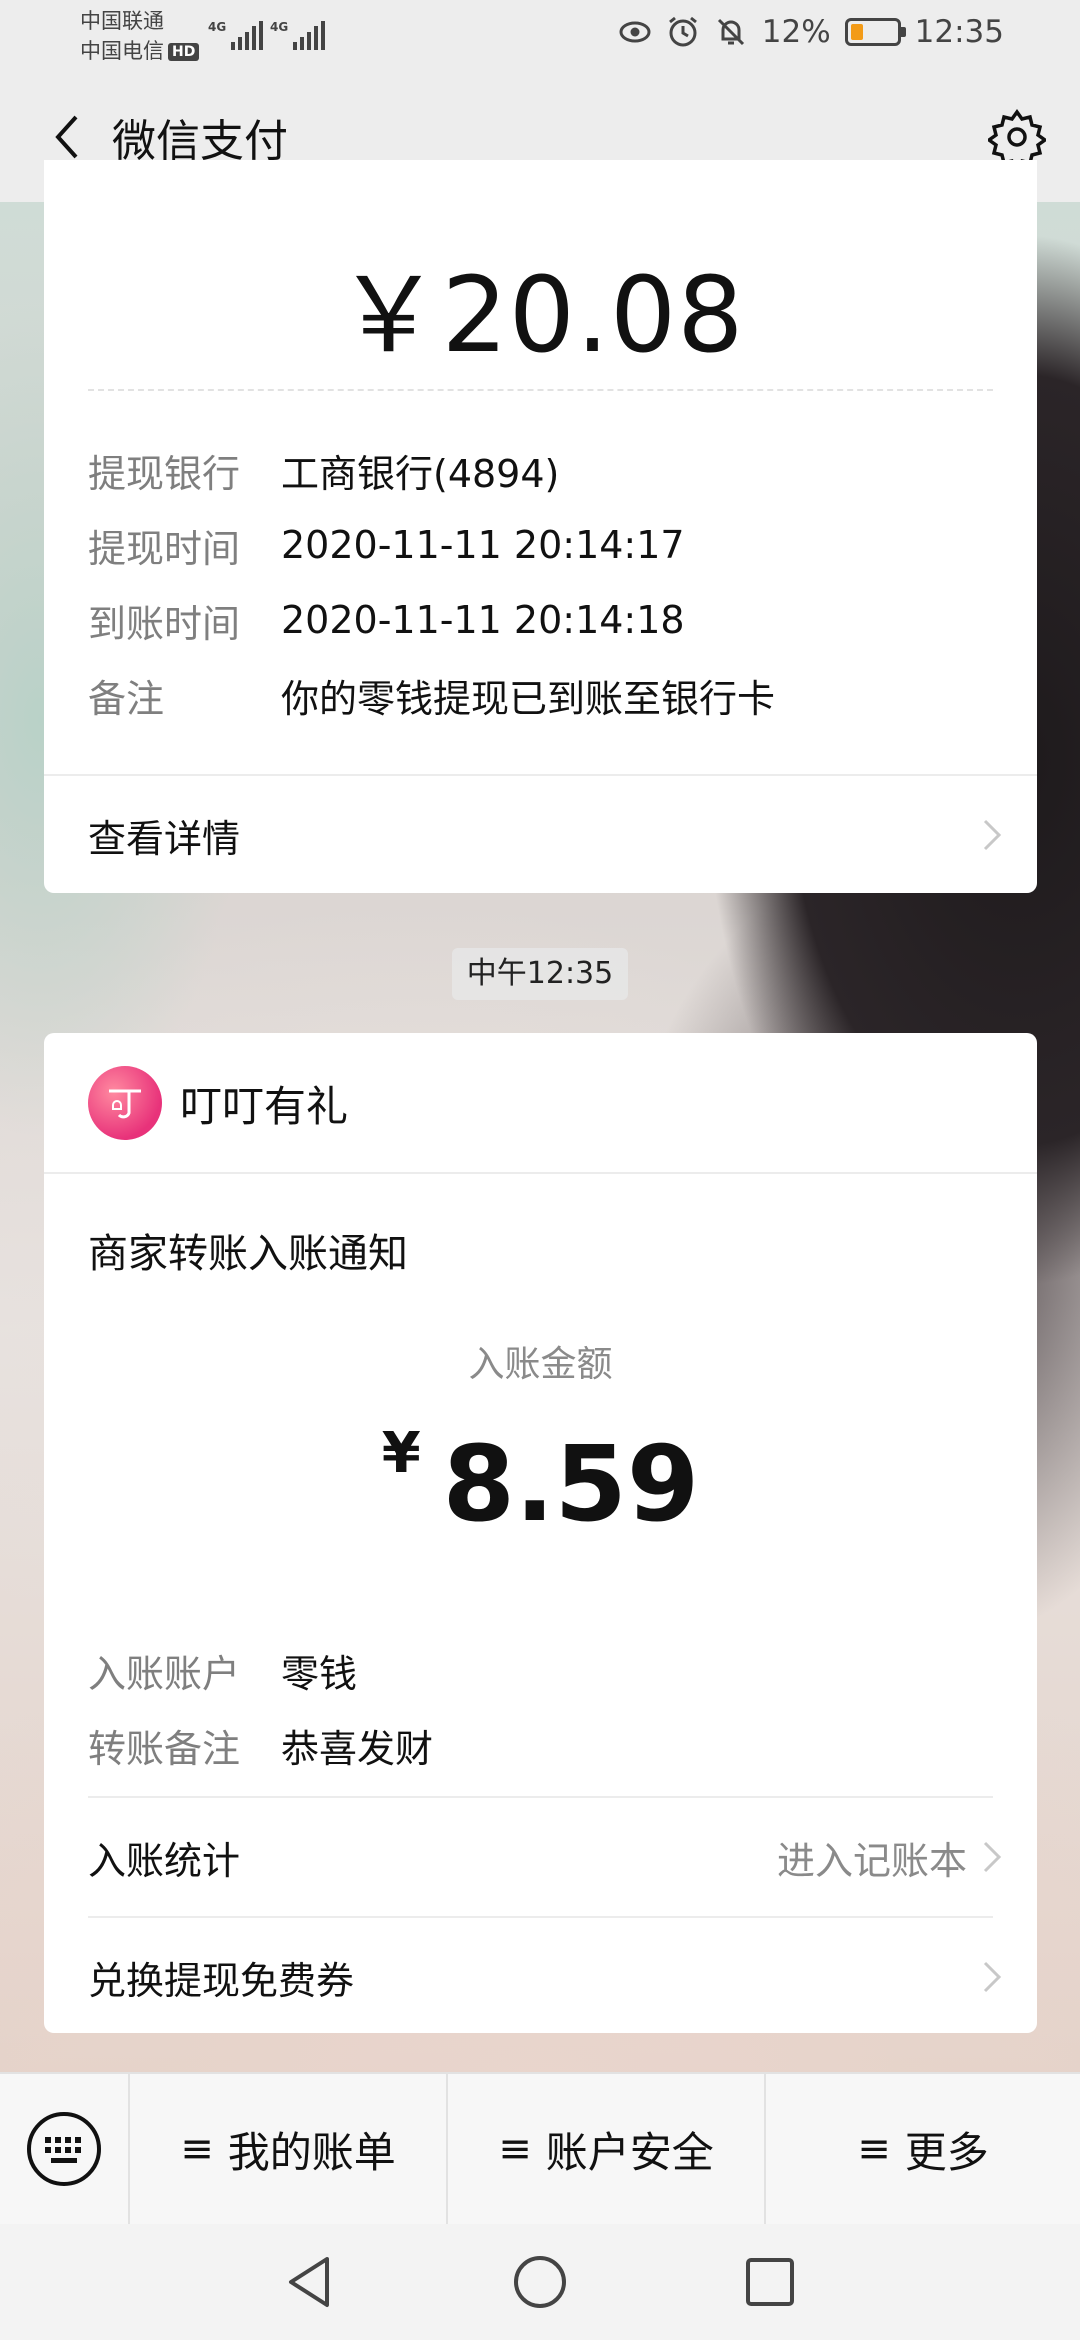 The height and width of the screenshot is (2340, 1080). What do you see at coordinates (311, 2152) in the screenshot?
I see `menu-label: 我的账单` at bounding box center [311, 2152].